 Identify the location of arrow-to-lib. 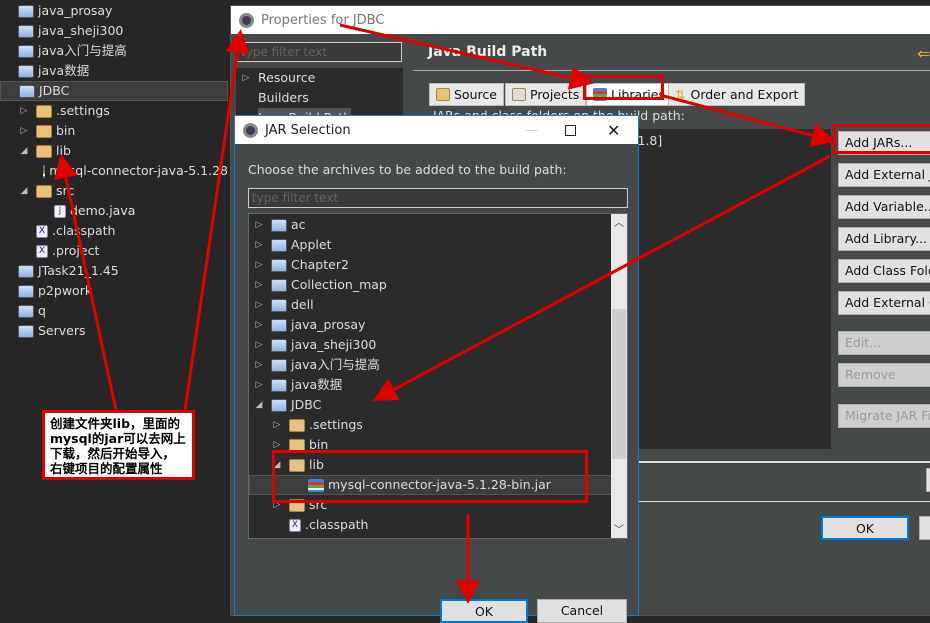
(86, 282).